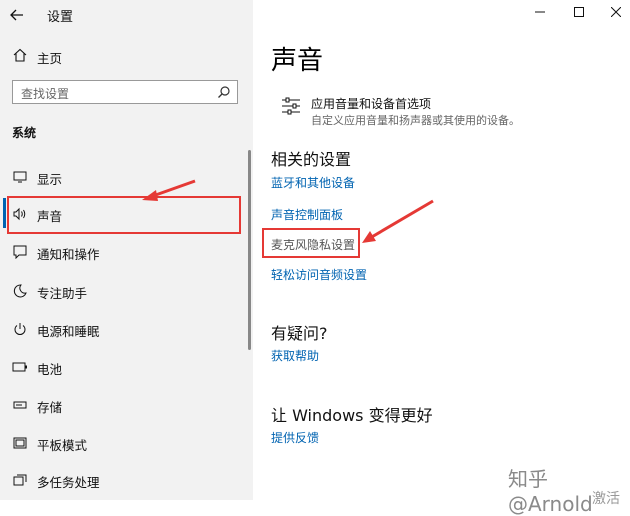  Describe the element at coordinates (20, 367) in the screenshot. I see `battery-icon` at that location.